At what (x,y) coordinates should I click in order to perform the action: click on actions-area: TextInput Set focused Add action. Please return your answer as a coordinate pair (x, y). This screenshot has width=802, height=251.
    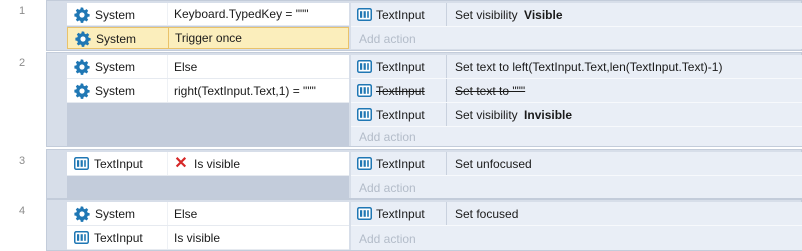
    Looking at the image, I should click on (576, 226).